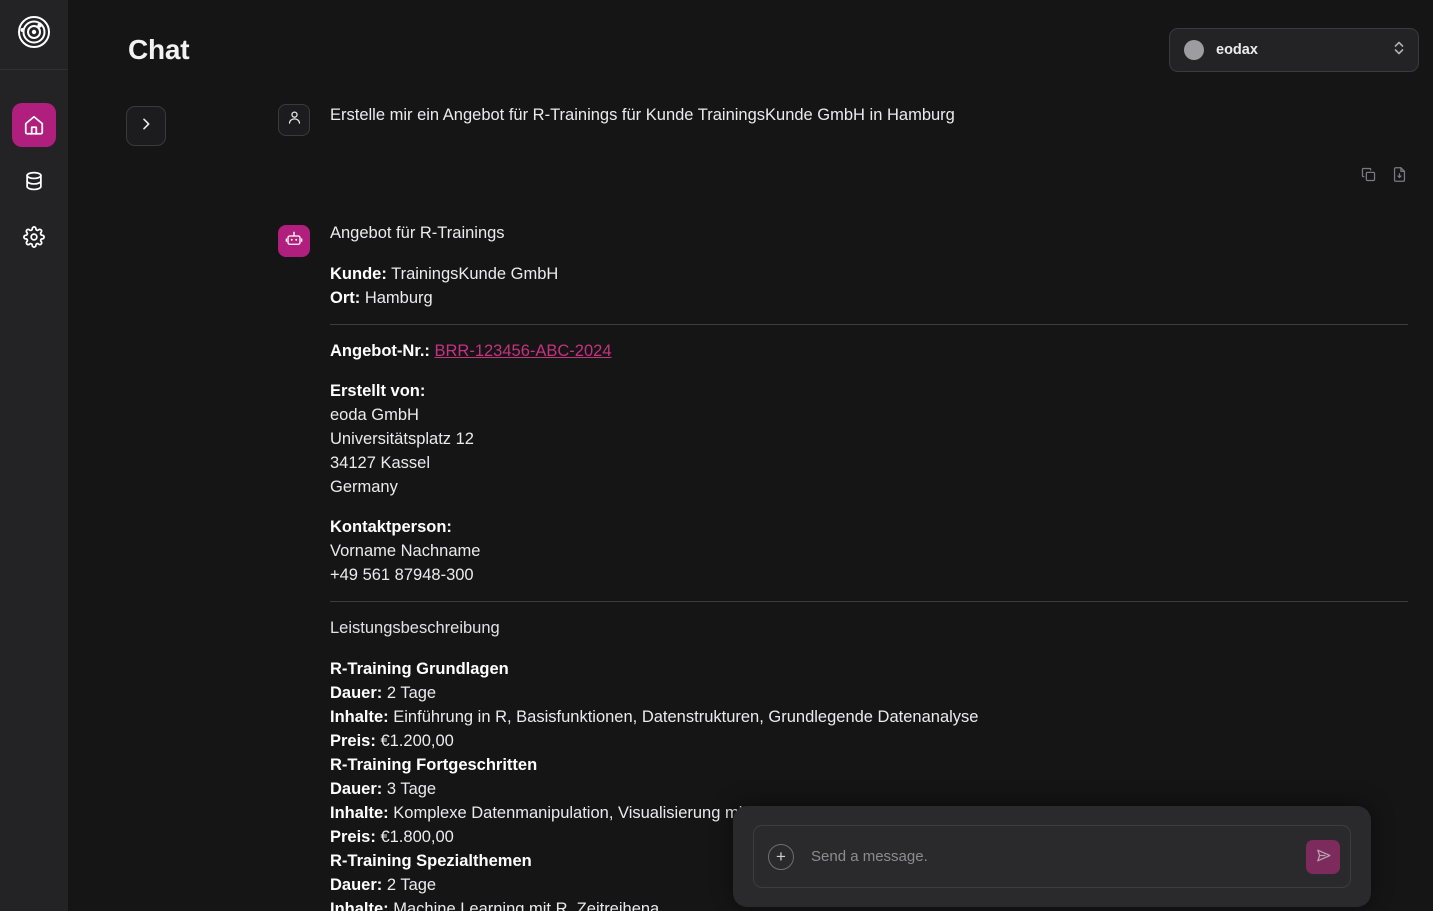 Image resolution: width=1433 pixels, height=911 pixels. I want to click on chevron-right-icon, so click(146, 126).